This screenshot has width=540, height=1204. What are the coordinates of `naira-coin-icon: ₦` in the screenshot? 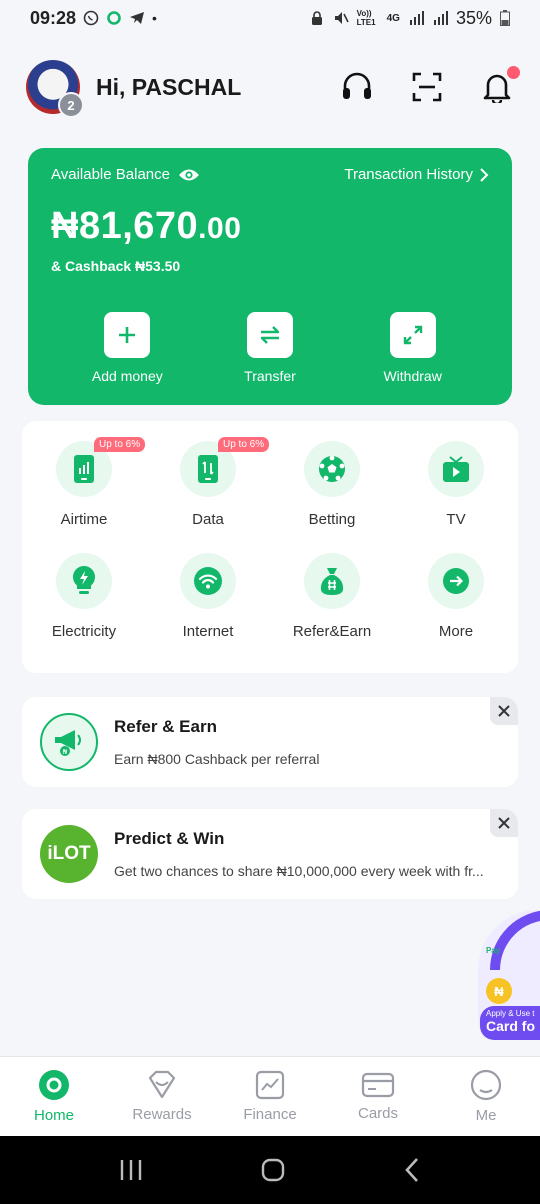 It's located at (499, 991).